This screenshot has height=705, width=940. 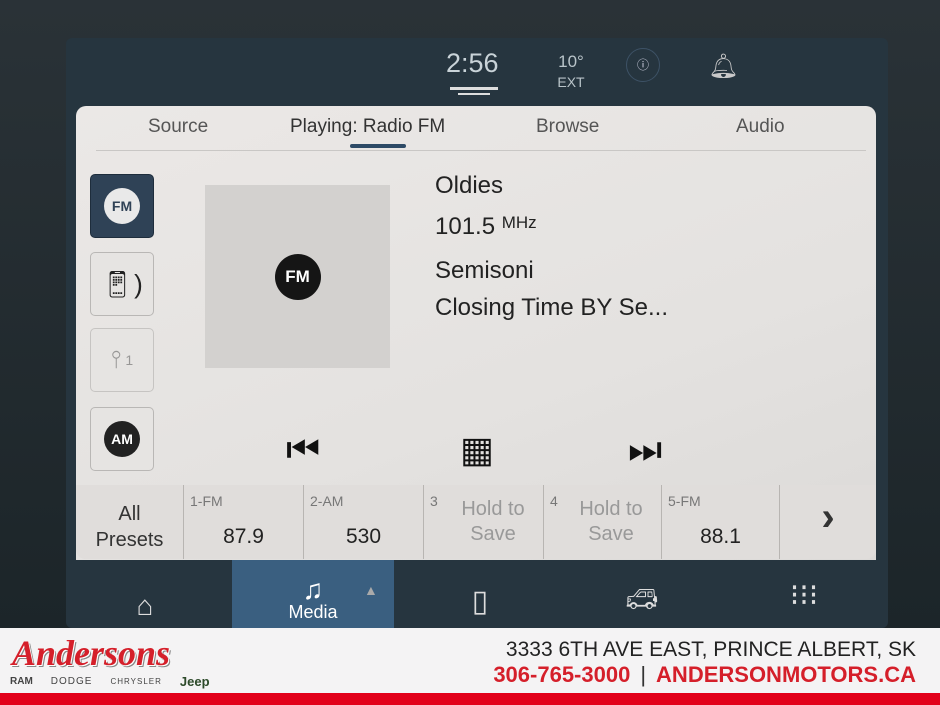 I want to click on red-strip, so click(x=470, y=699).